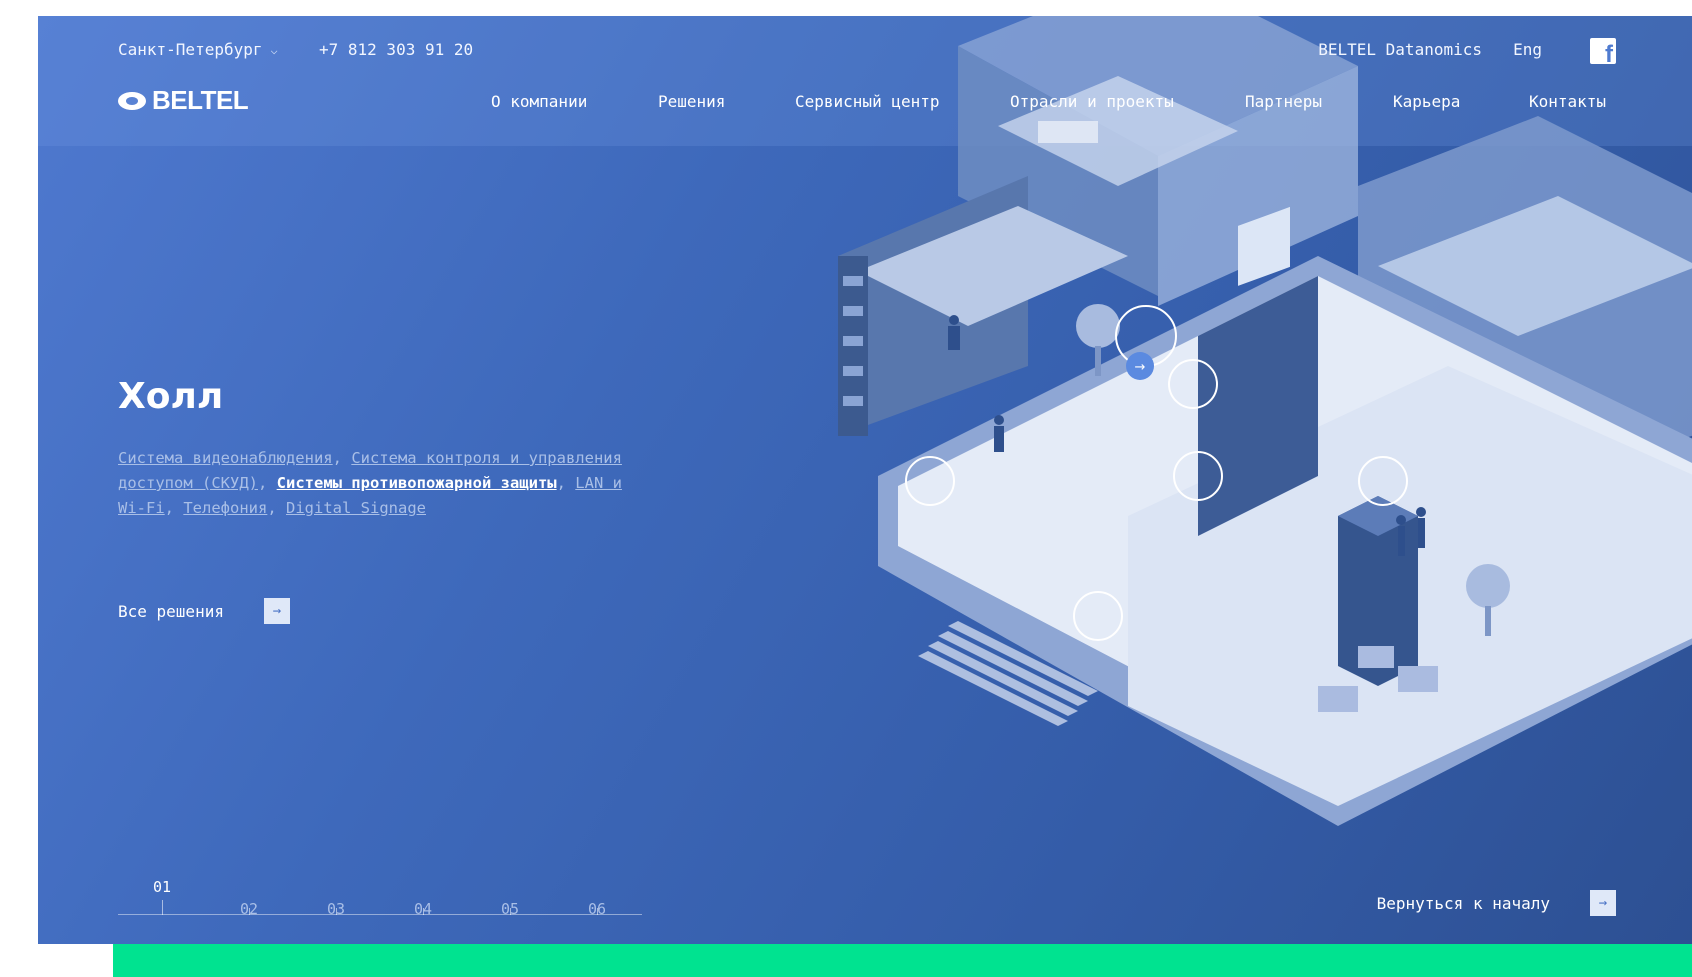  I want to click on facebook-icon: f, so click(1603, 51).